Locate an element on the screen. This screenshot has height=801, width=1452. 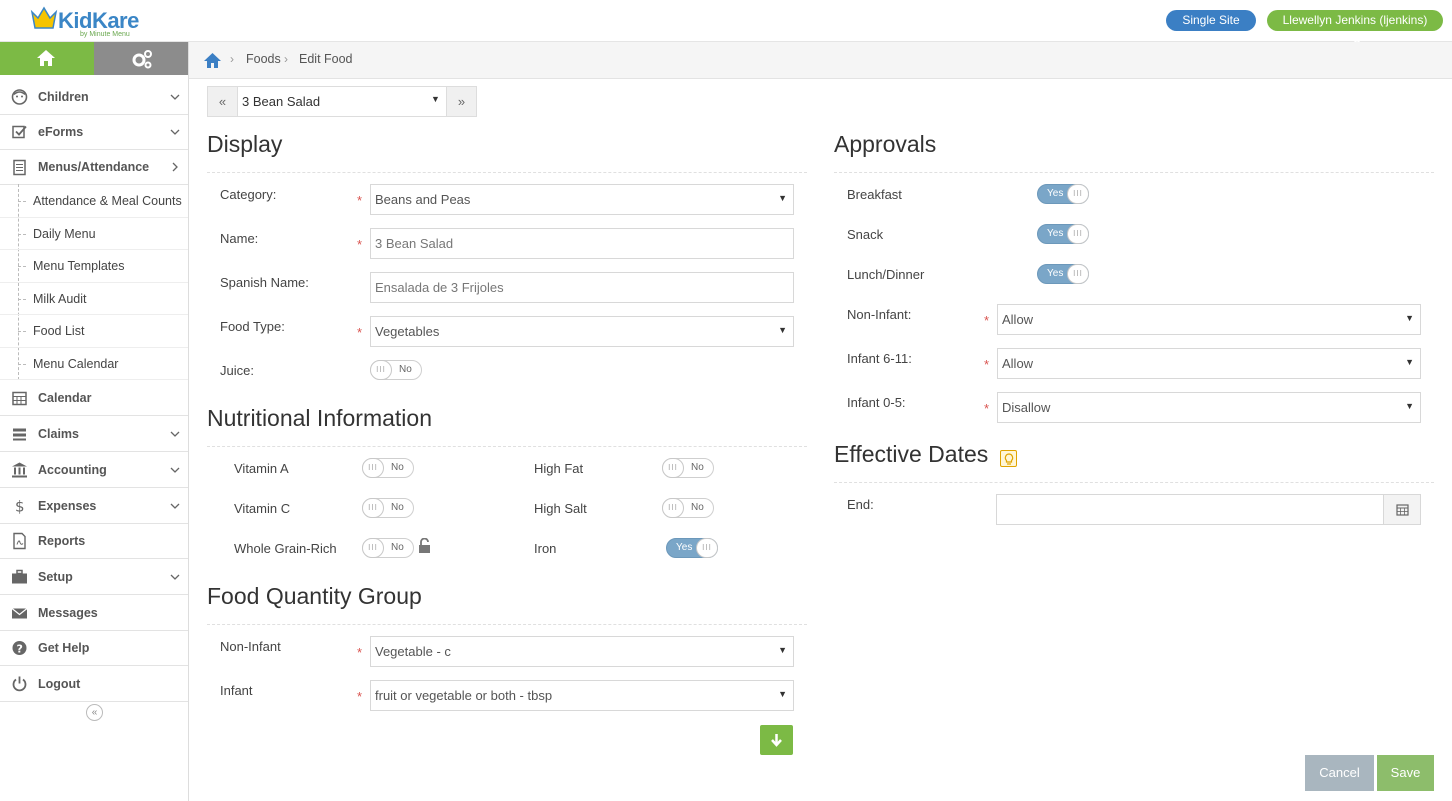
sidebar-item-children: Children is located at coordinates (94, 97).